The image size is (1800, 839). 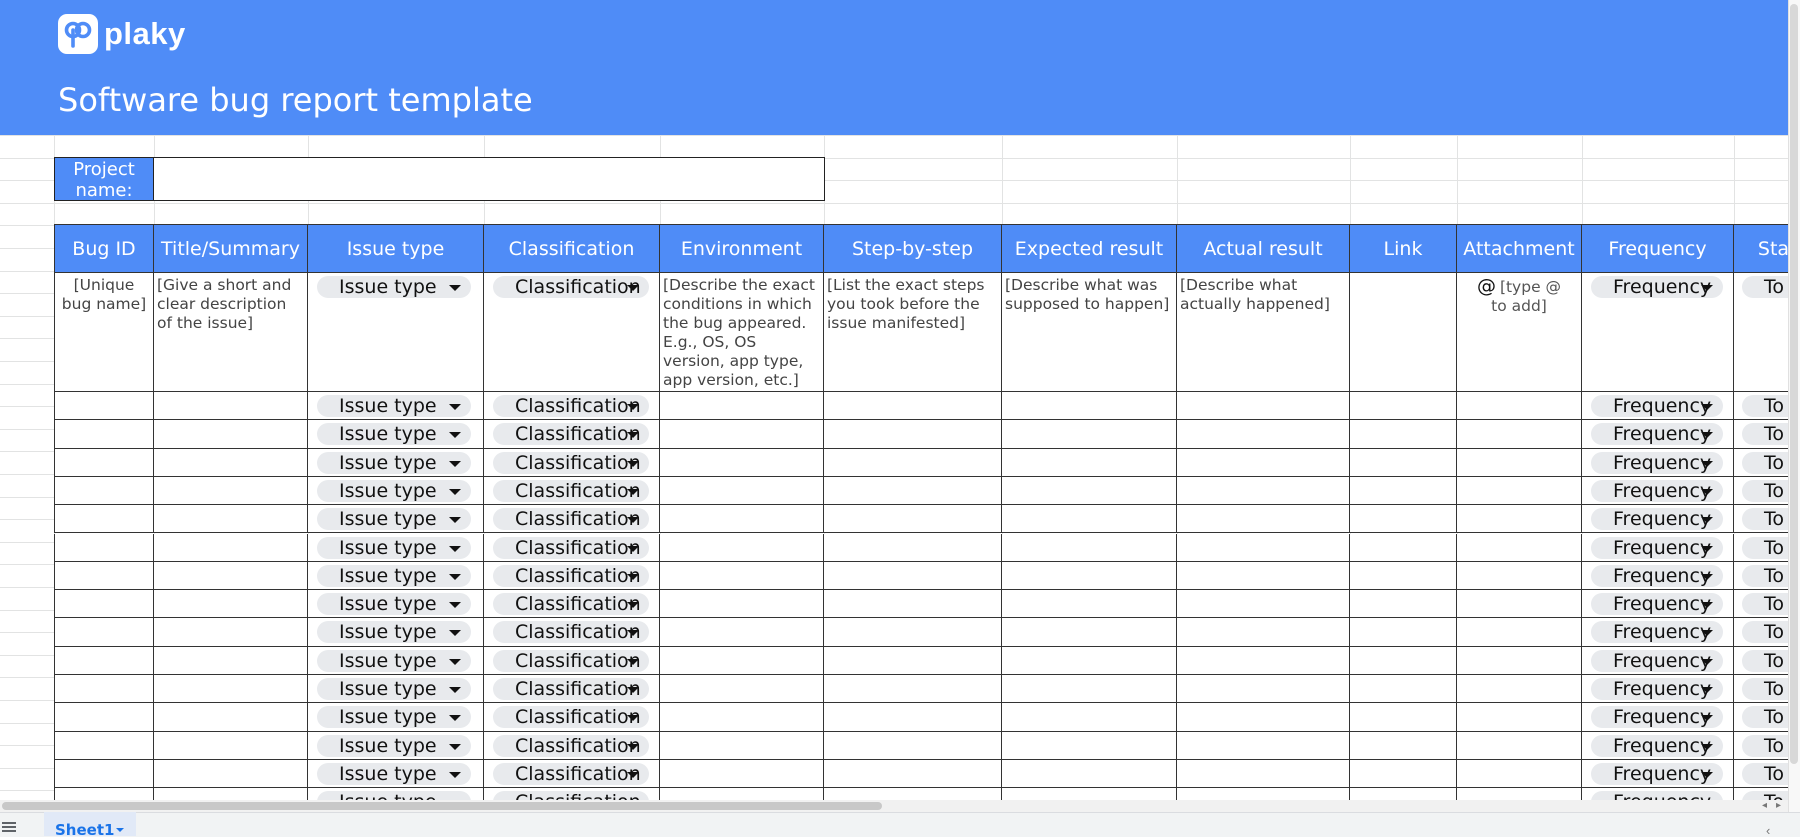 I want to click on chevron-down-icon, so click(x=120, y=830).